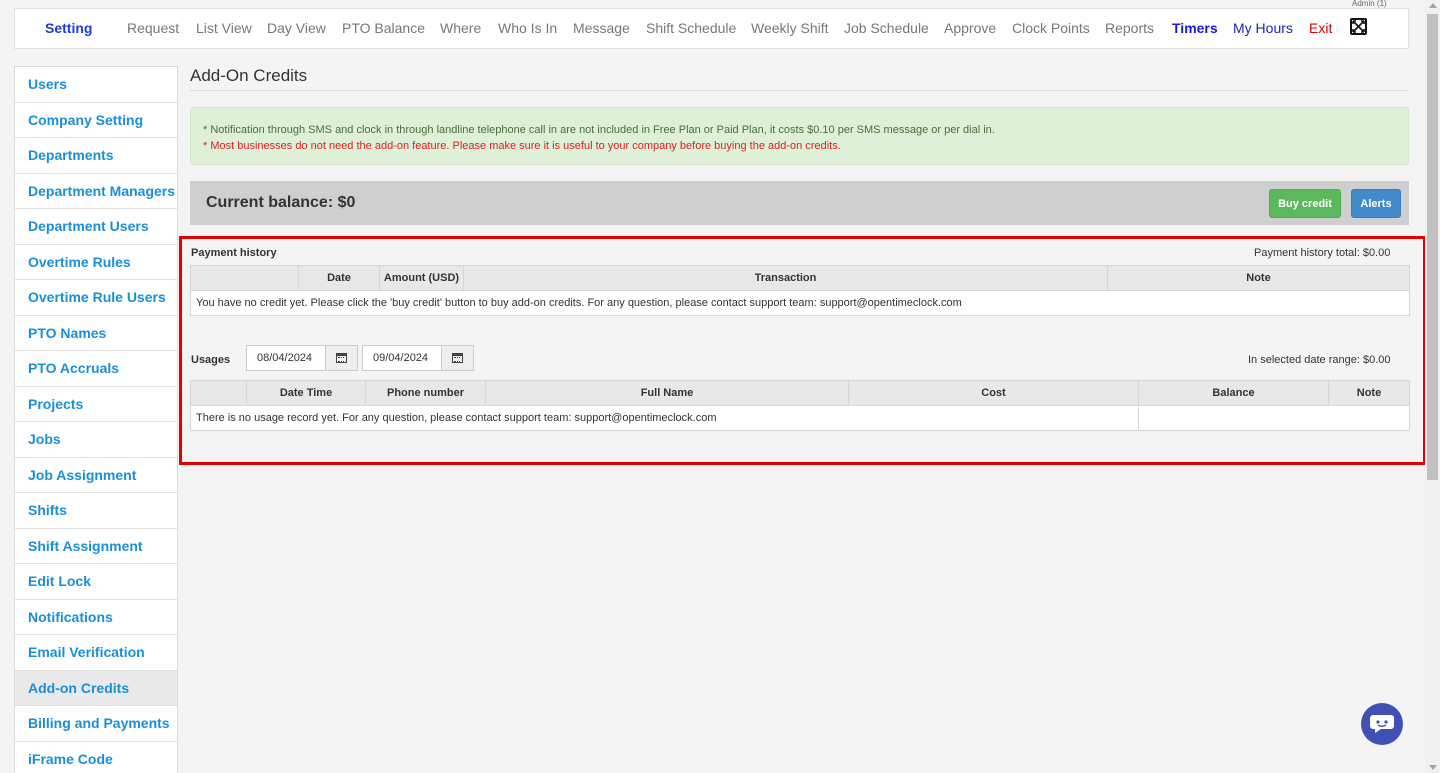 This screenshot has width=1440, height=773. I want to click on scrollbar-thumb, so click(1432, 247).